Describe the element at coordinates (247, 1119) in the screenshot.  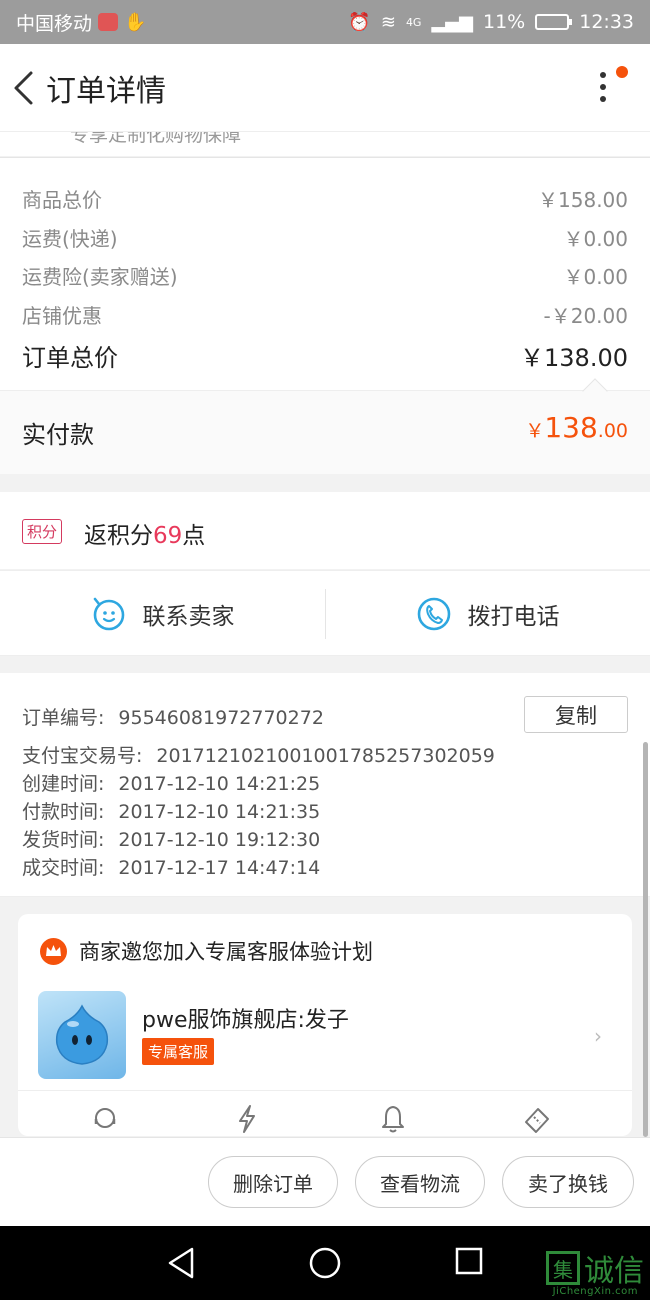
I see `lightning-icon` at that location.